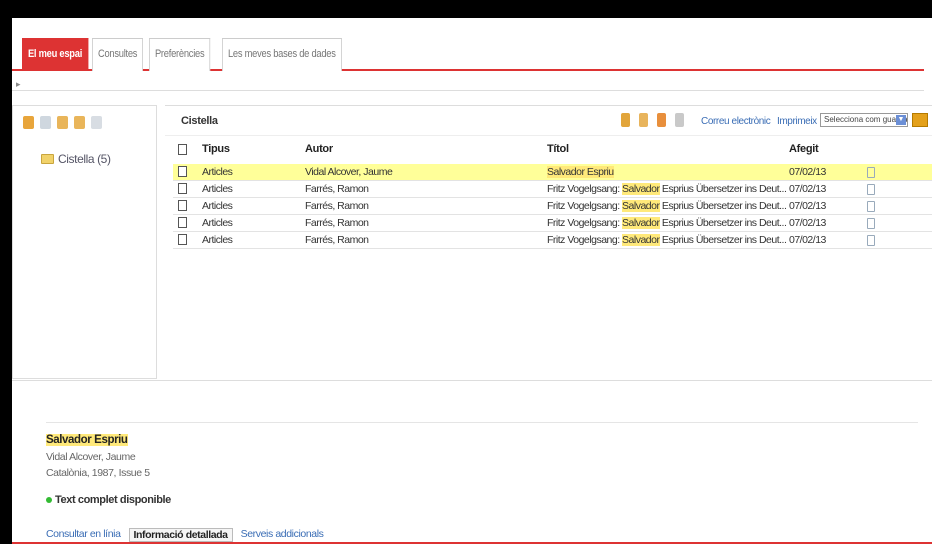 Image resolution: width=932 pixels, height=544 pixels. Describe the element at coordinates (652, 120) in the screenshot. I see `basket-toolbar` at that location.